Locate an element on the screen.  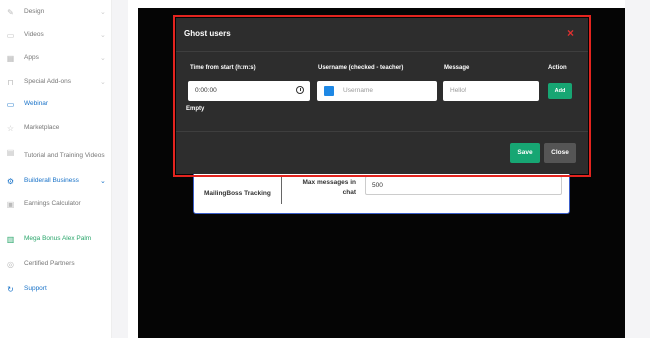
sidebar-item-label: Mega Bonus Alex Palm is located at coordinates (58, 238).